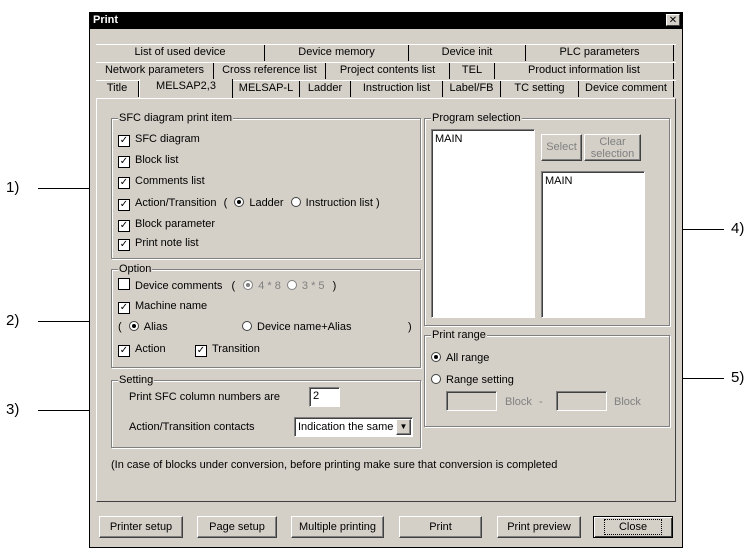 The width and height of the screenshot is (754, 550). I want to click on block-list-label: Block list, so click(157, 160).